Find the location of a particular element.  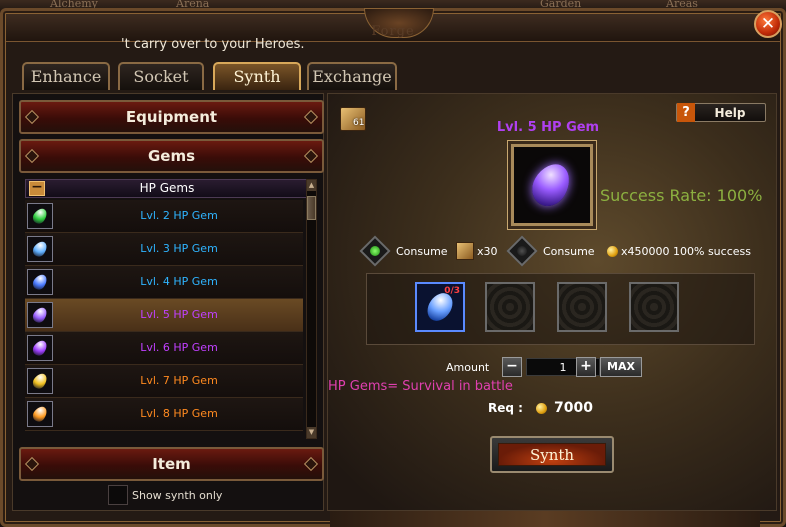

tab-enhance: Enhance is located at coordinates (66, 76).